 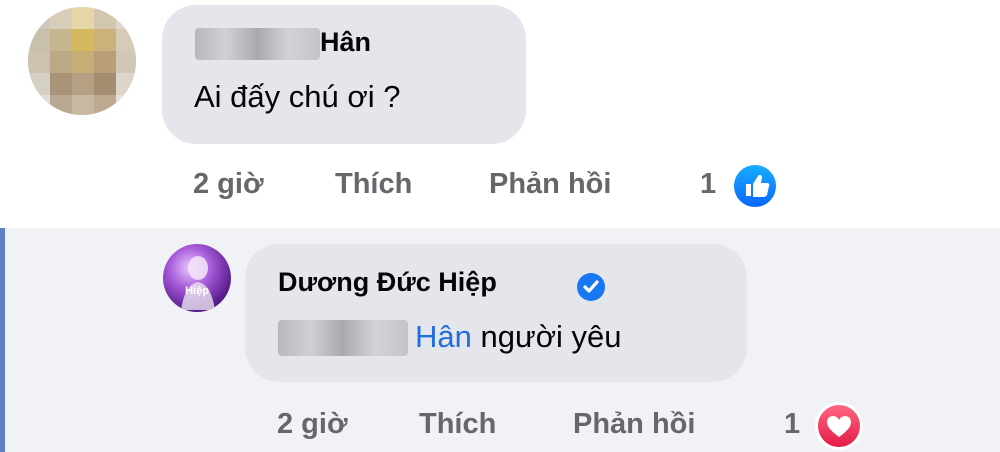 What do you see at coordinates (197, 278) in the screenshot?
I see `reply-author-avatar: Hiệp` at bounding box center [197, 278].